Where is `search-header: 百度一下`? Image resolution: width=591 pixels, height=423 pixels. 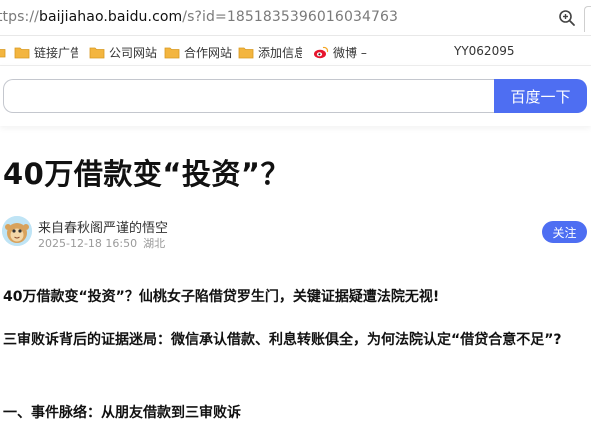 search-header: 百度一下 is located at coordinates (295, 96).